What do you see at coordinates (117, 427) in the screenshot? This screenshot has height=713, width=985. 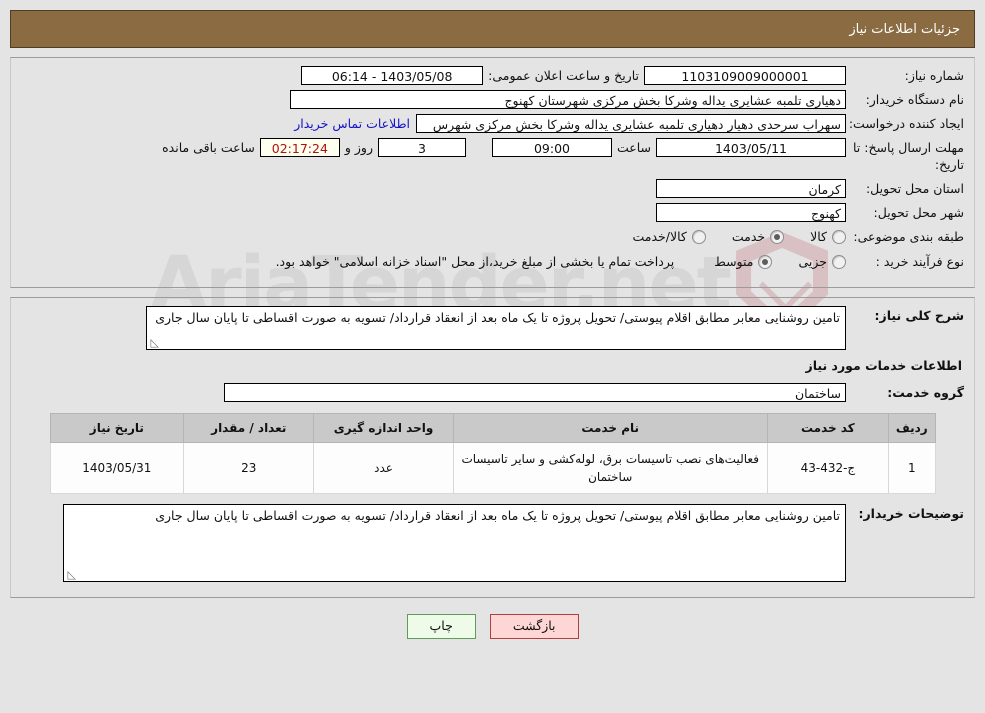 I see `th-need-date: تاریخ نیاز` at bounding box center [117, 427].